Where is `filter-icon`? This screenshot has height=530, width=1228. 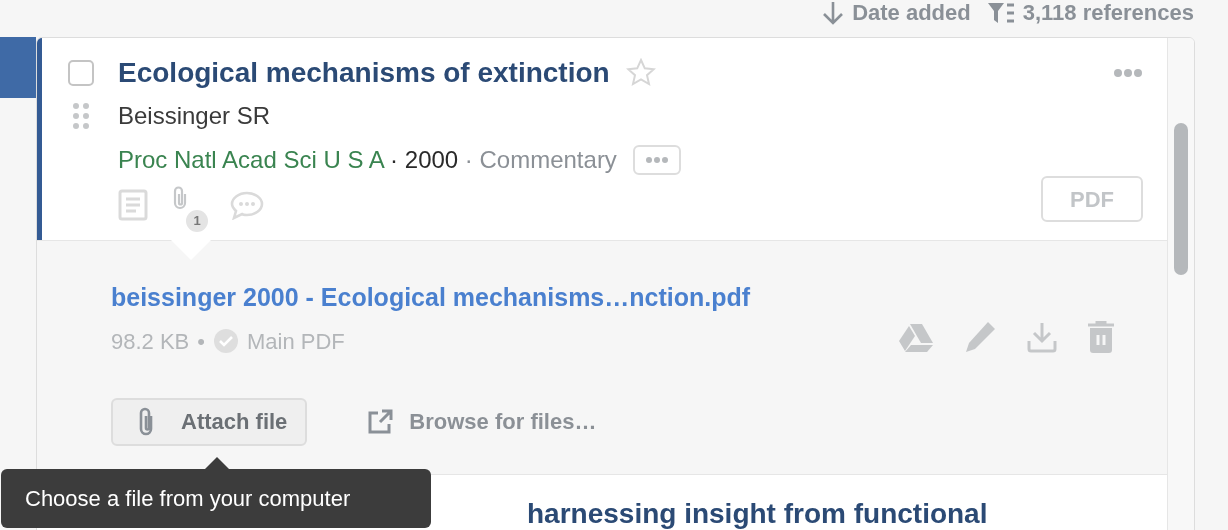
filter-icon is located at coordinates (1000, 12).